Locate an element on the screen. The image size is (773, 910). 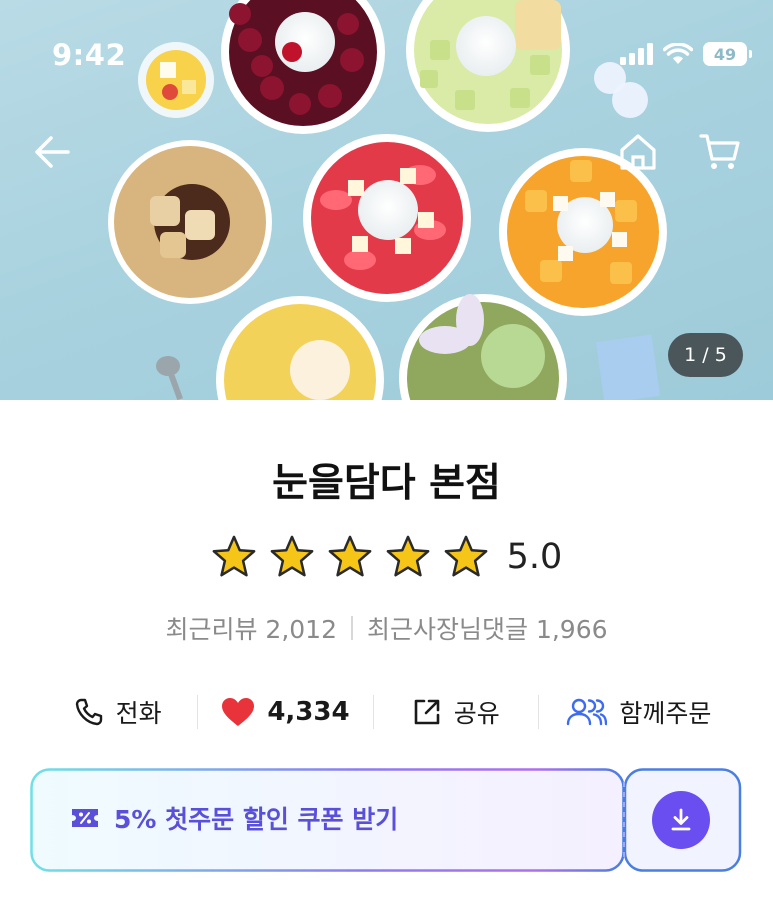
group-order-button: 함께주문 is located at coordinates (638, 712).